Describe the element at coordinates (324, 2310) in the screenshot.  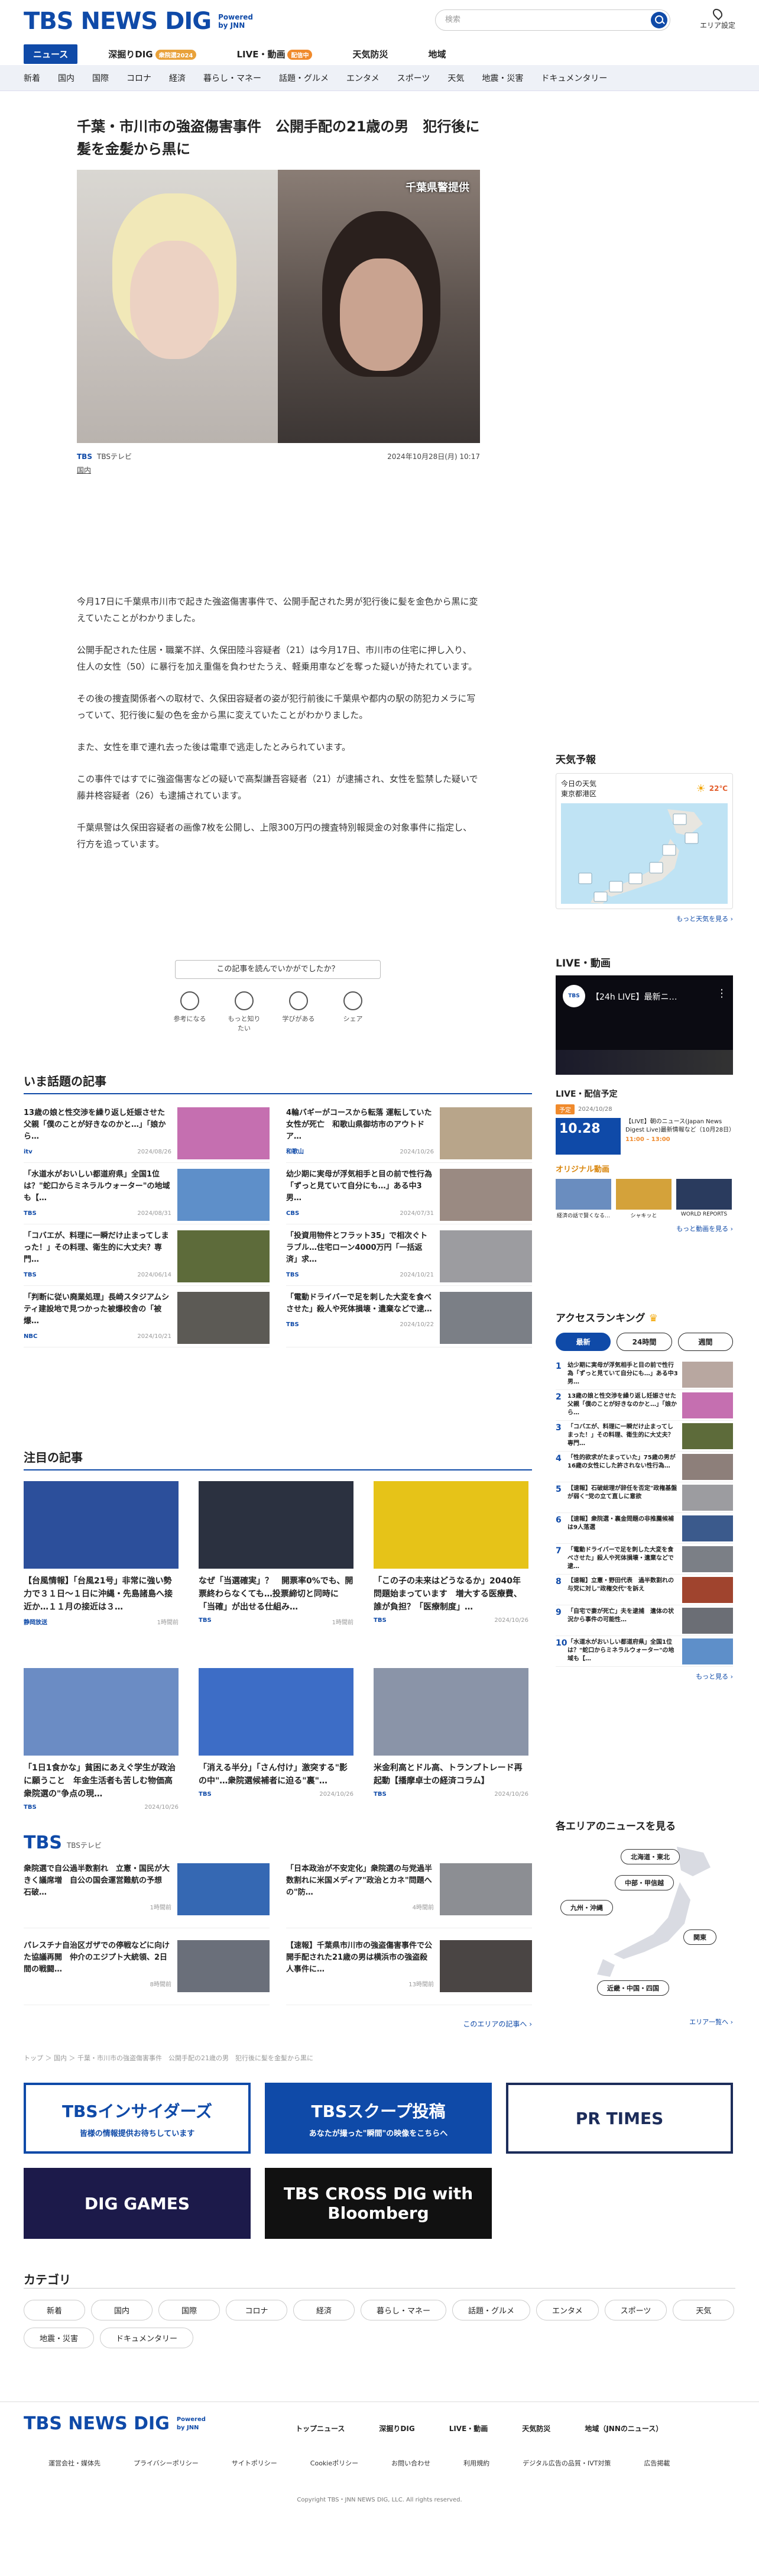
I see `category-chip: 経済` at that location.